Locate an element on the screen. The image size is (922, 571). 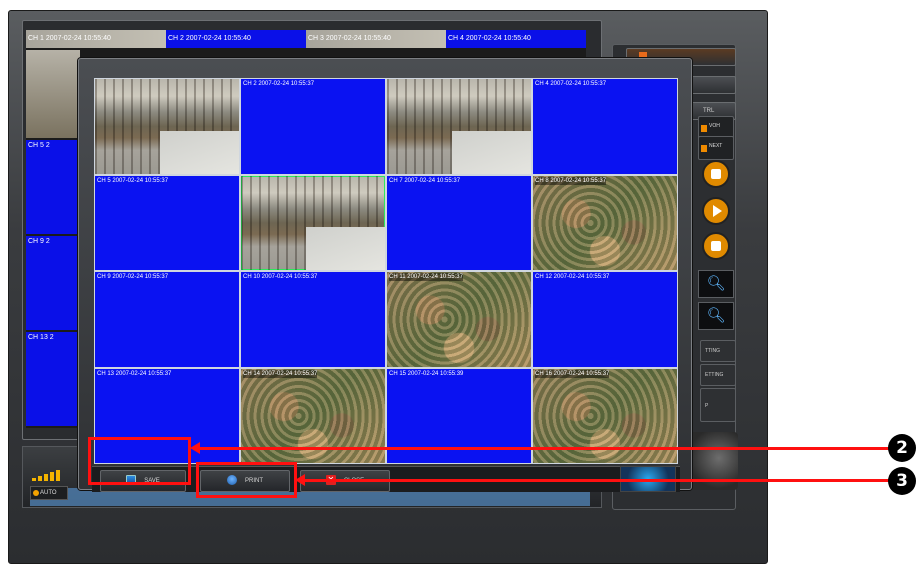
bg-channel-label: CH 9 2 is located at coordinates (39, 241).